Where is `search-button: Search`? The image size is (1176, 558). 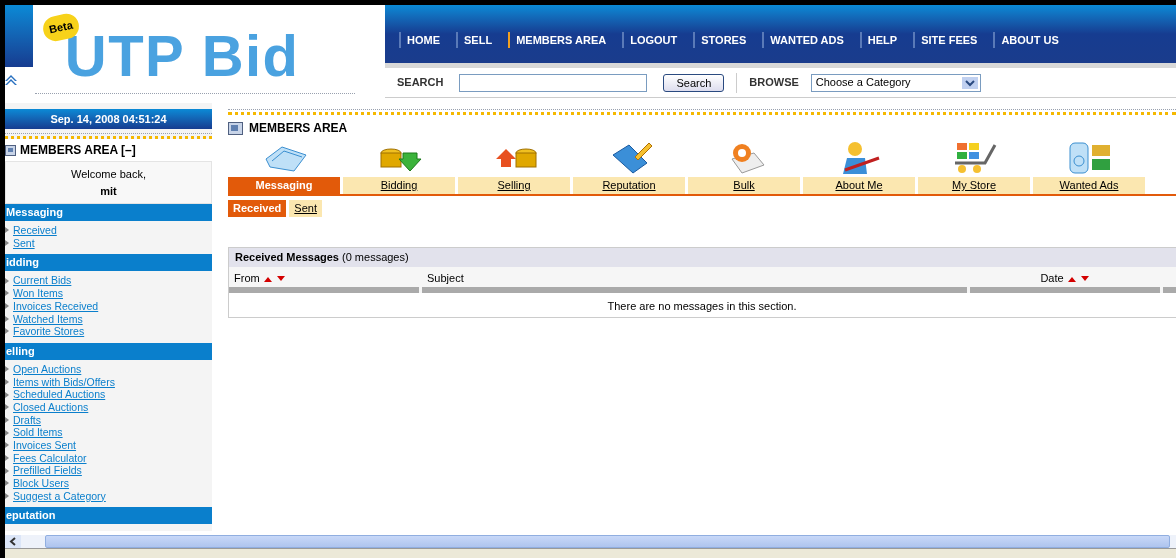 search-button: Search is located at coordinates (694, 82).